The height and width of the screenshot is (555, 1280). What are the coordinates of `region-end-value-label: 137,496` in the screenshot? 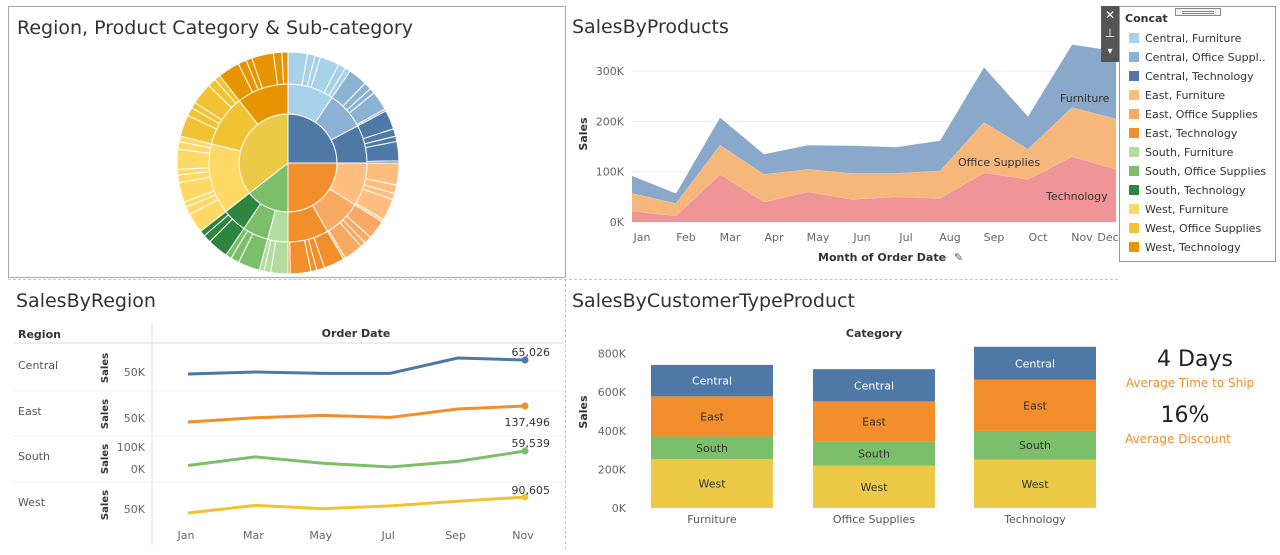 It's located at (528, 422).